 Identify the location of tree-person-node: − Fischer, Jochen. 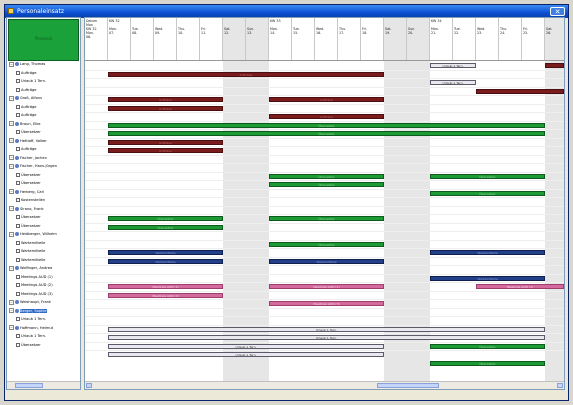
(28, 158).